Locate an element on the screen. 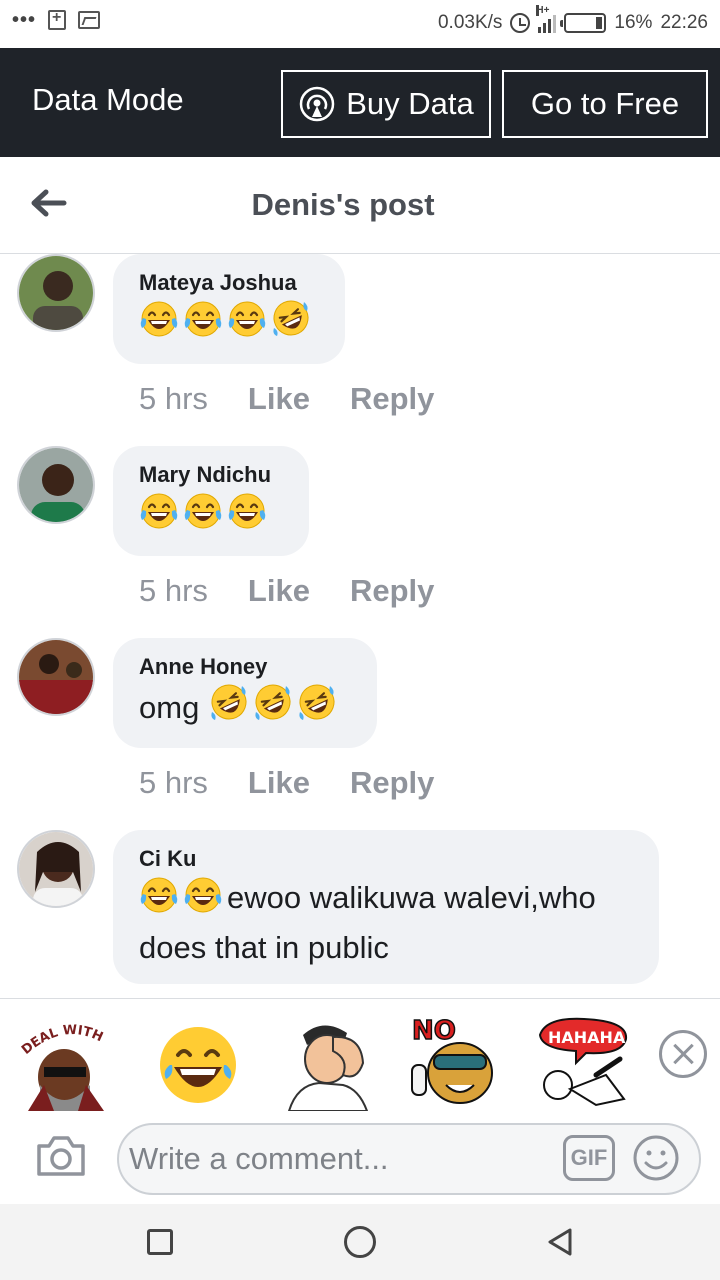  back-triangle-icon is located at coordinates (560, 1242).